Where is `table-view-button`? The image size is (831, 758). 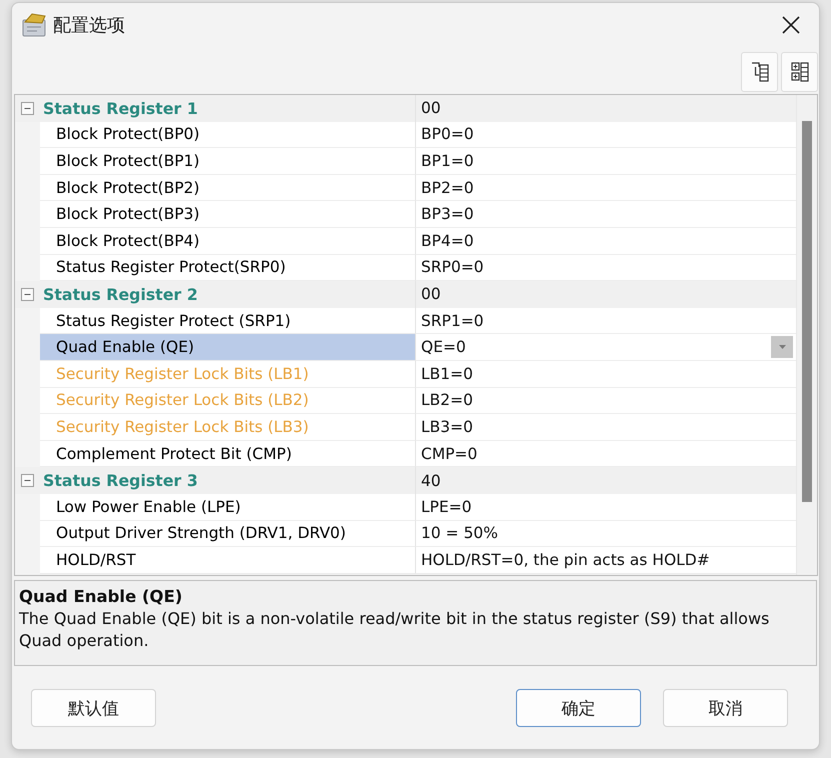 table-view-button is located at coordinates (799, 72).